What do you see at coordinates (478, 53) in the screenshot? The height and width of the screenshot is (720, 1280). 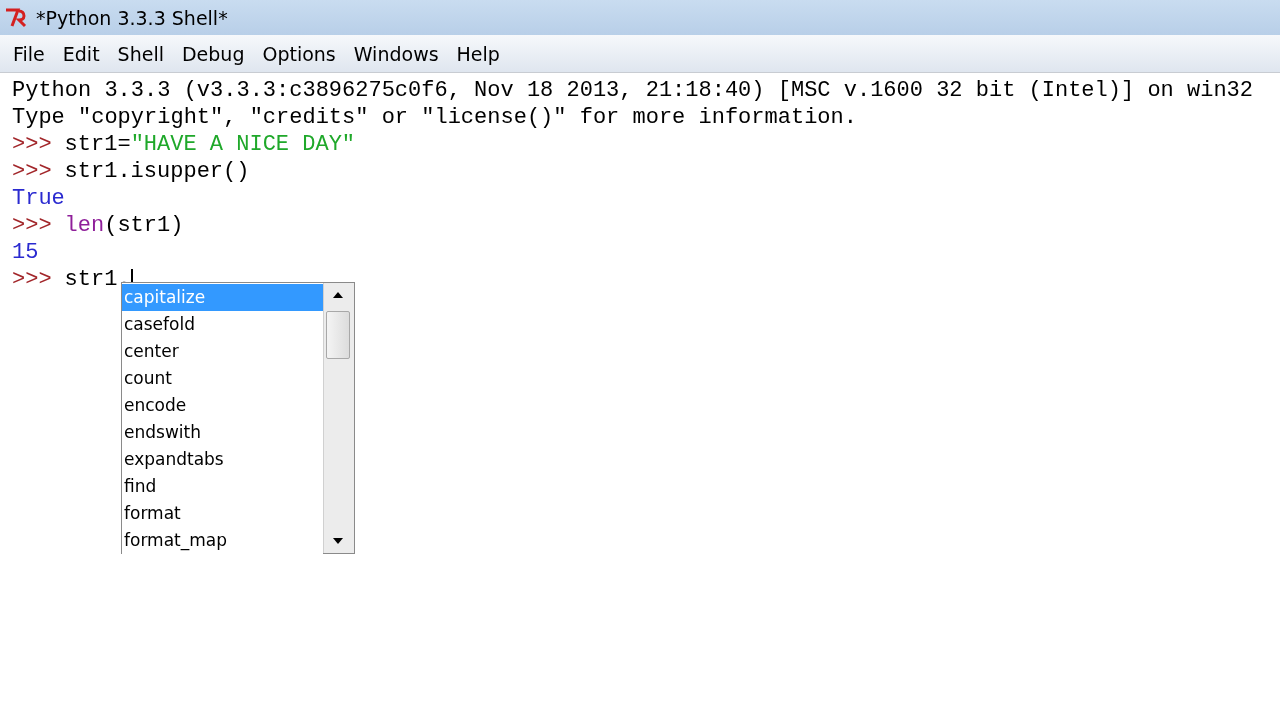 I see `menu-item: Help` at bounding box center [478, 53].